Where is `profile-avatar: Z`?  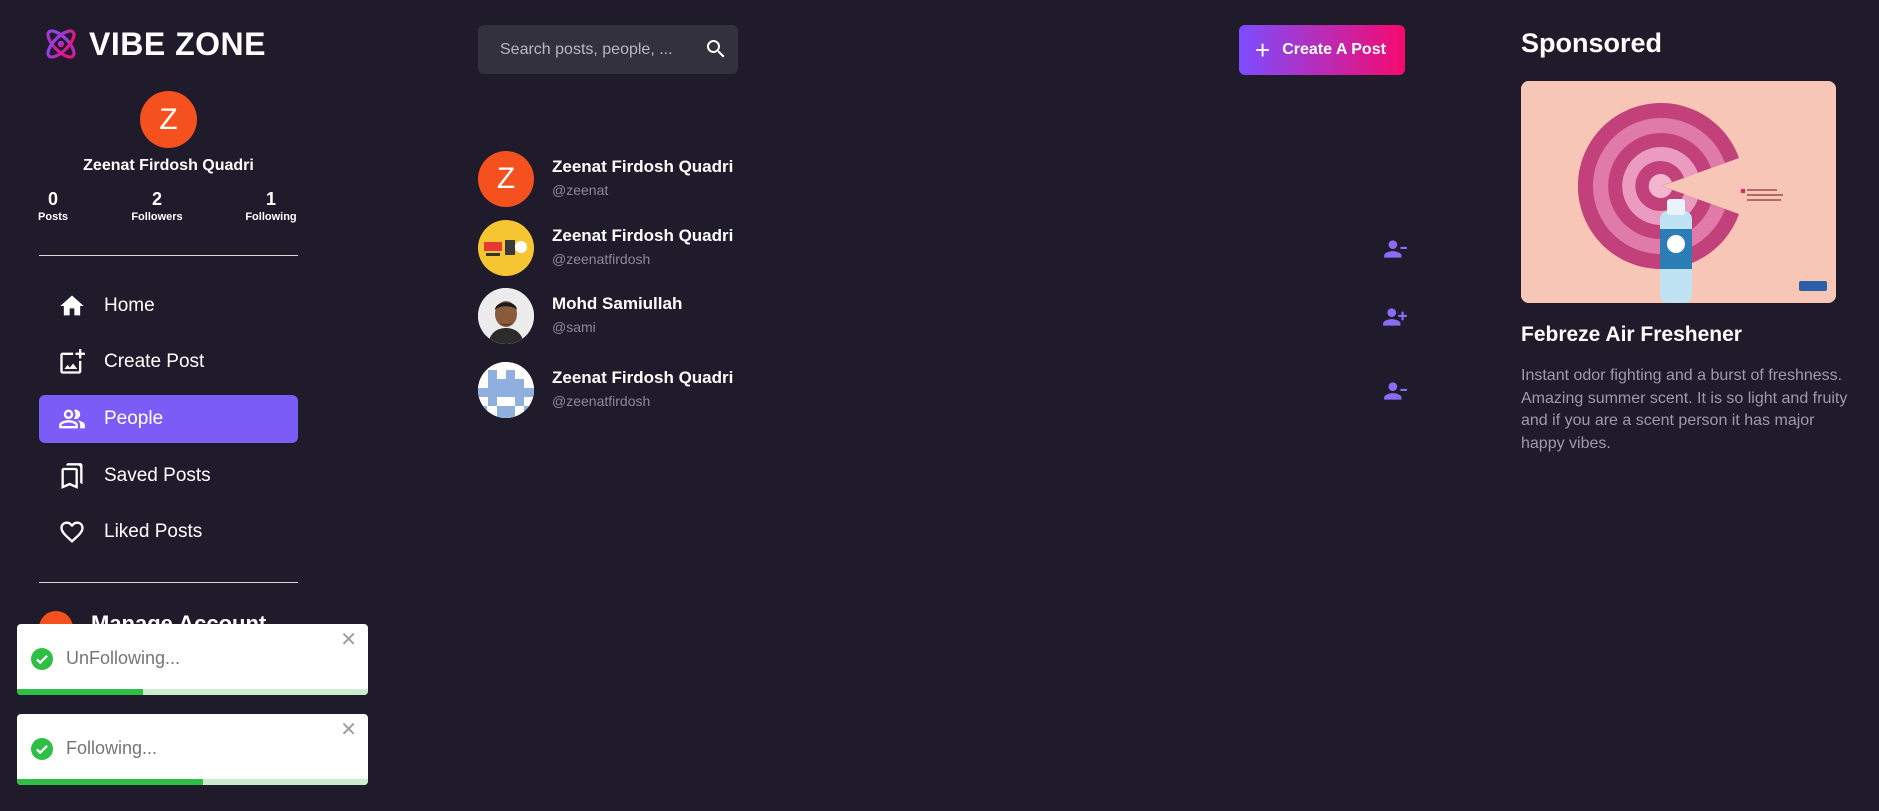
profile-avatar: Z is located at coordinates (168, 119).